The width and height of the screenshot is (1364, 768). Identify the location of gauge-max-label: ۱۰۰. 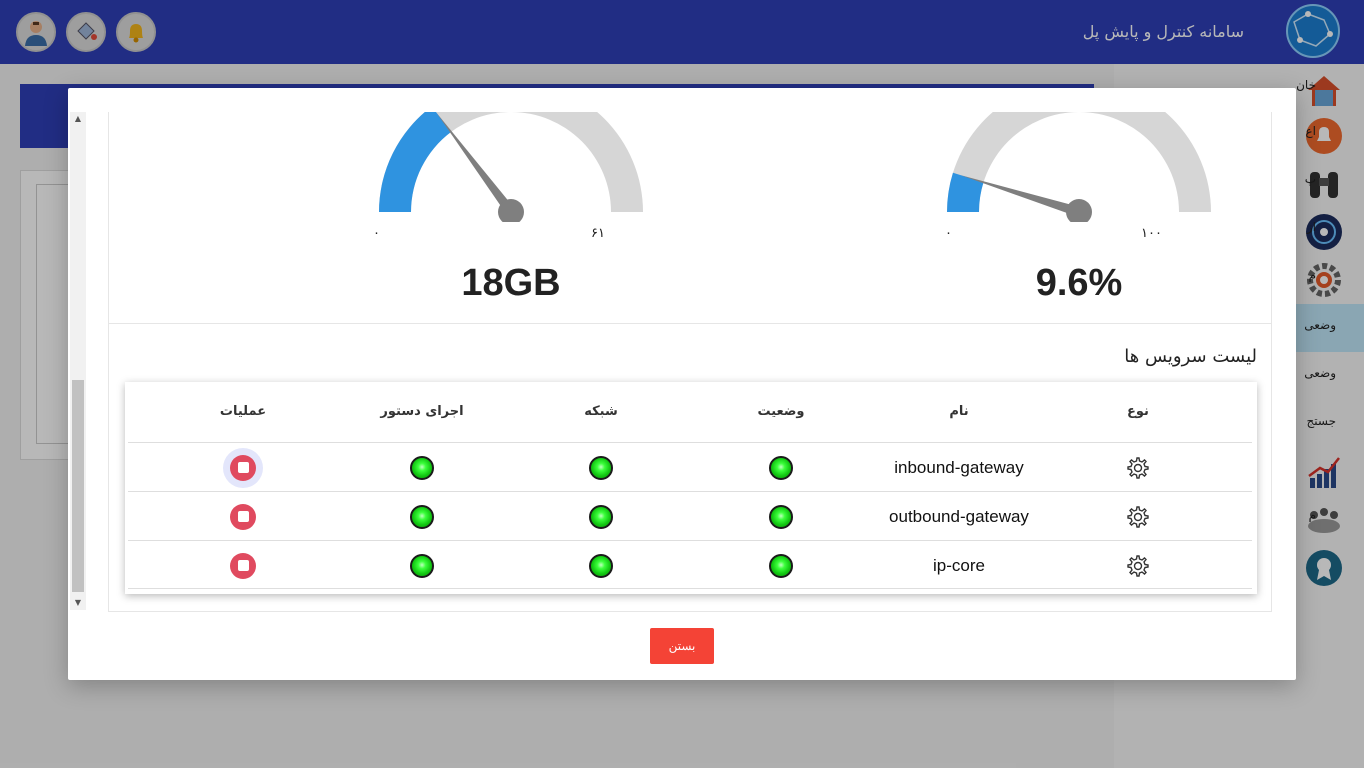
(1151, 233).